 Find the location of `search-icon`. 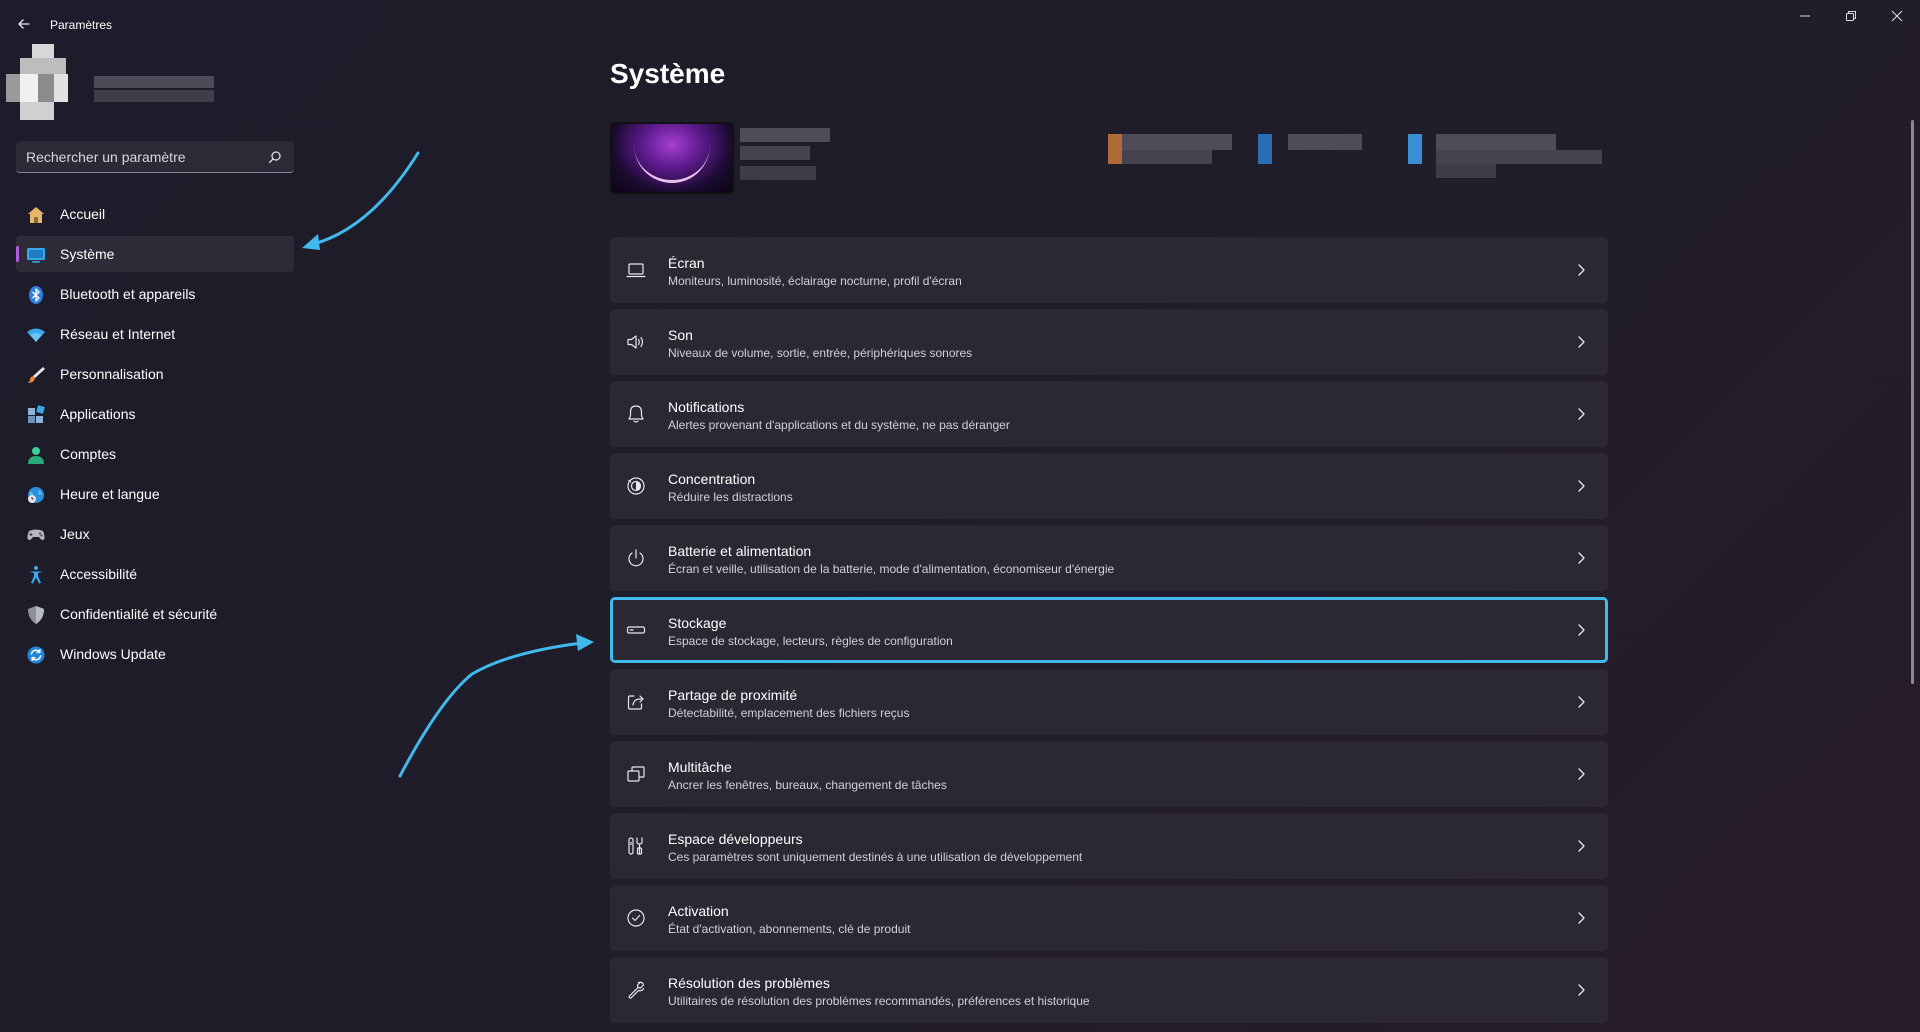

search-icon is located at coordinates (275, 157).